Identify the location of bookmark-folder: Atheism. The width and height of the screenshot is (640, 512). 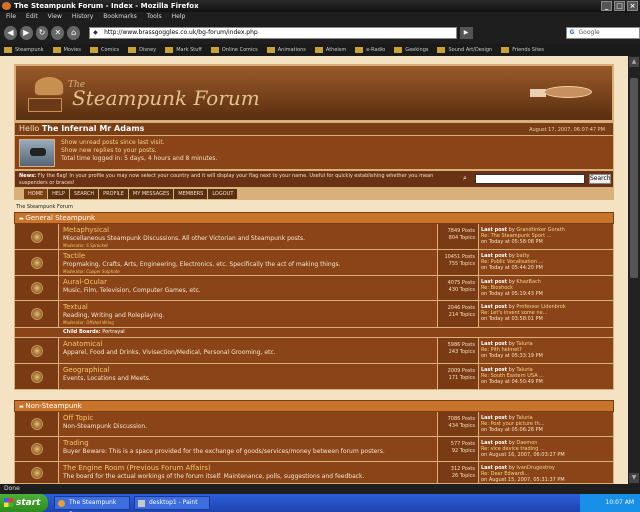
(330, 50).